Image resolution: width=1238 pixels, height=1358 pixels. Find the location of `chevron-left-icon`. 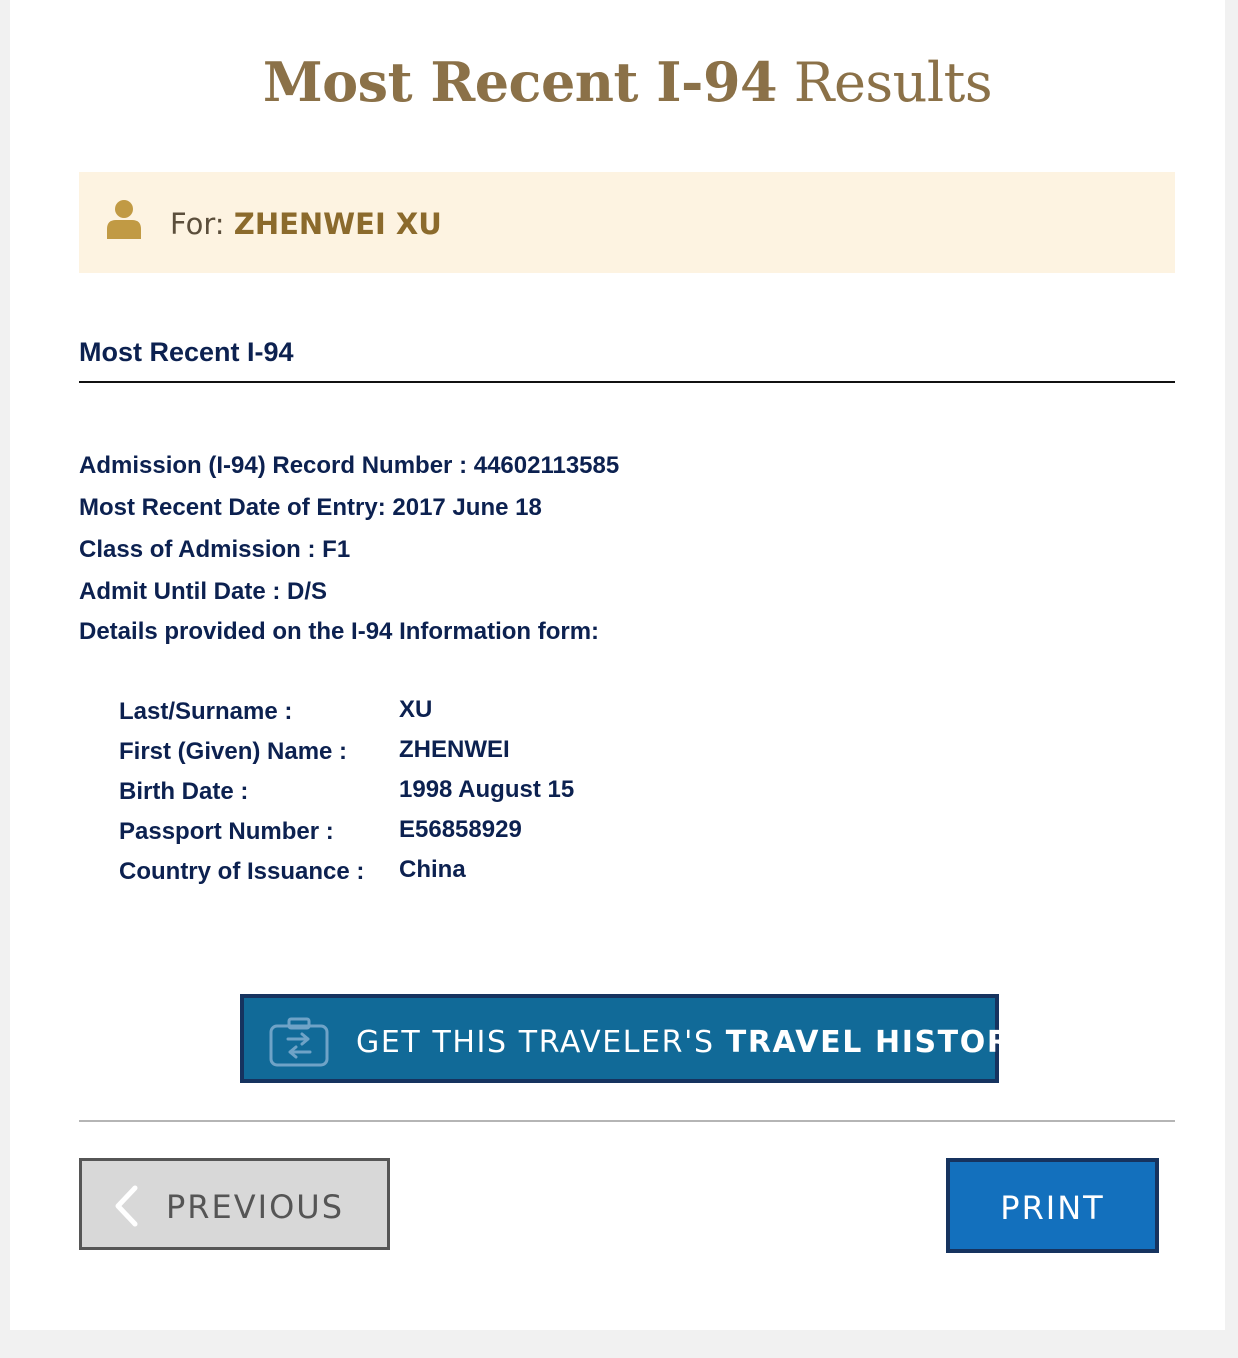

chevron-left-icon is located at coordinates (126, 1206).